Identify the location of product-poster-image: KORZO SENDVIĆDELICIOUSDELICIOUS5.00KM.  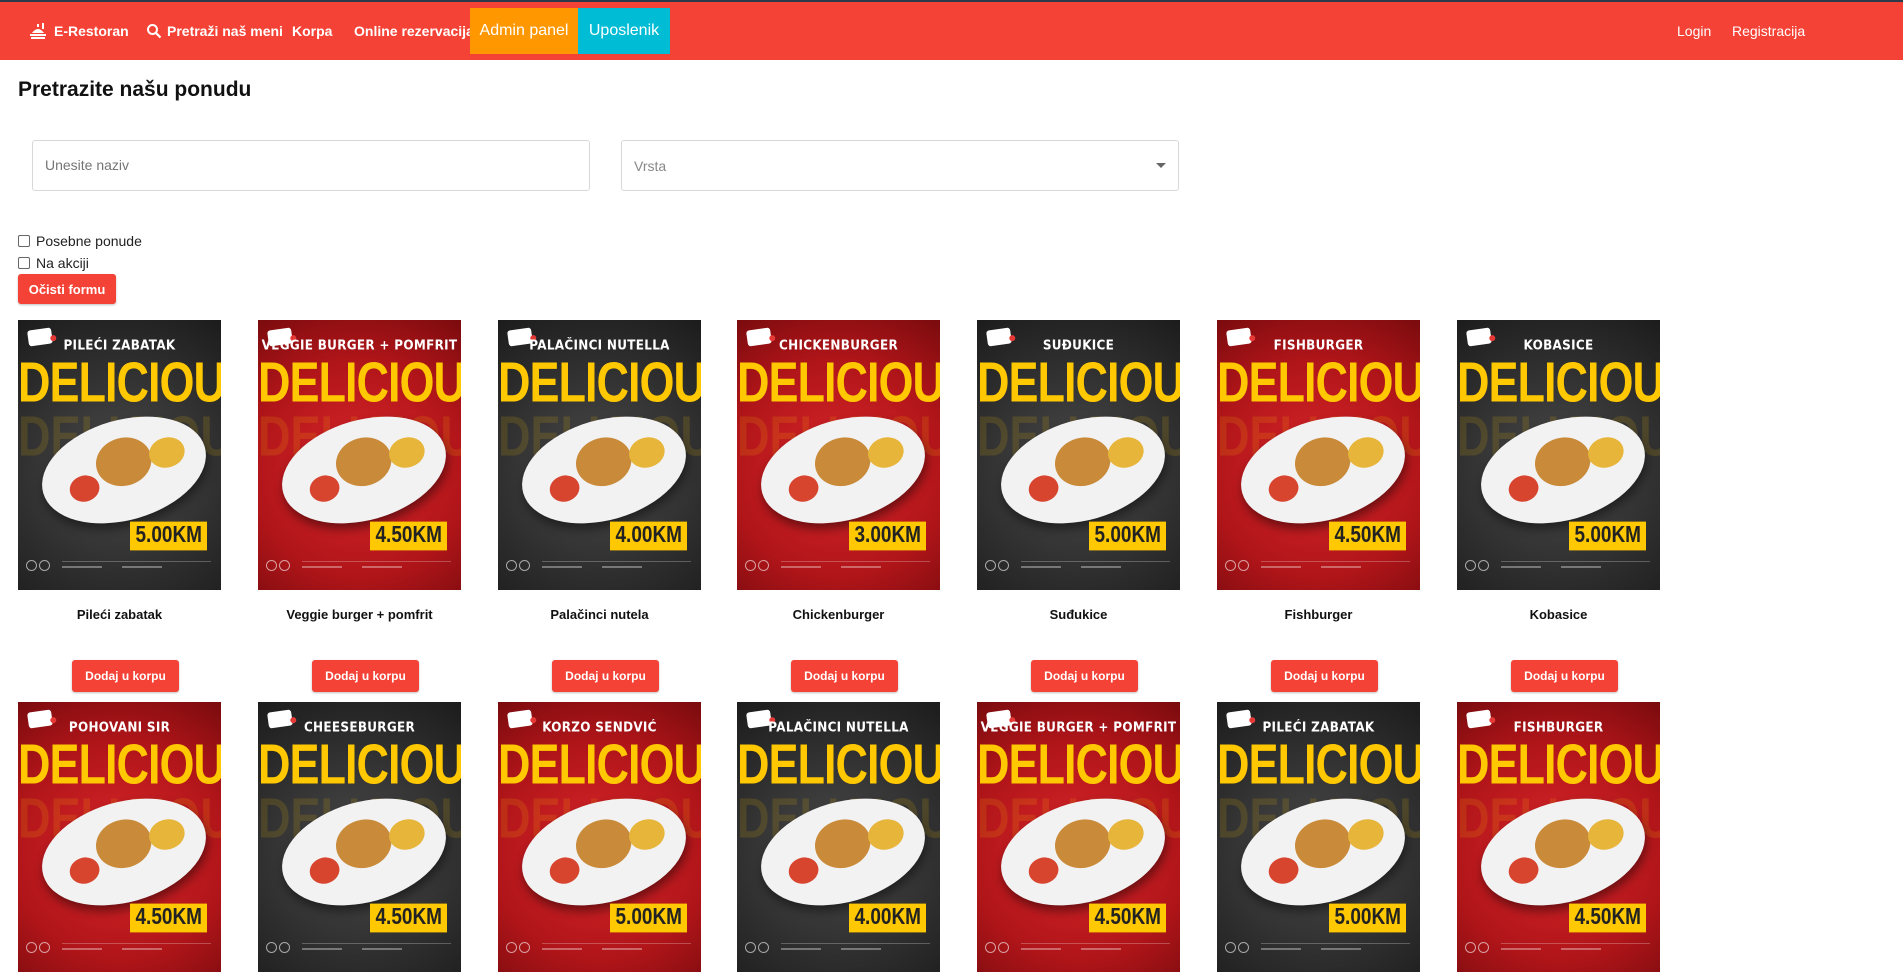
(599, 837).